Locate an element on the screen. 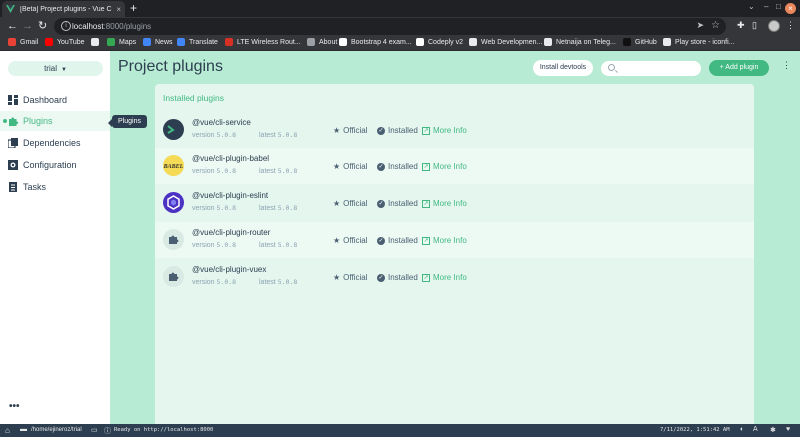  bookmark-item: GitHub is located at coordinates (640, 42).